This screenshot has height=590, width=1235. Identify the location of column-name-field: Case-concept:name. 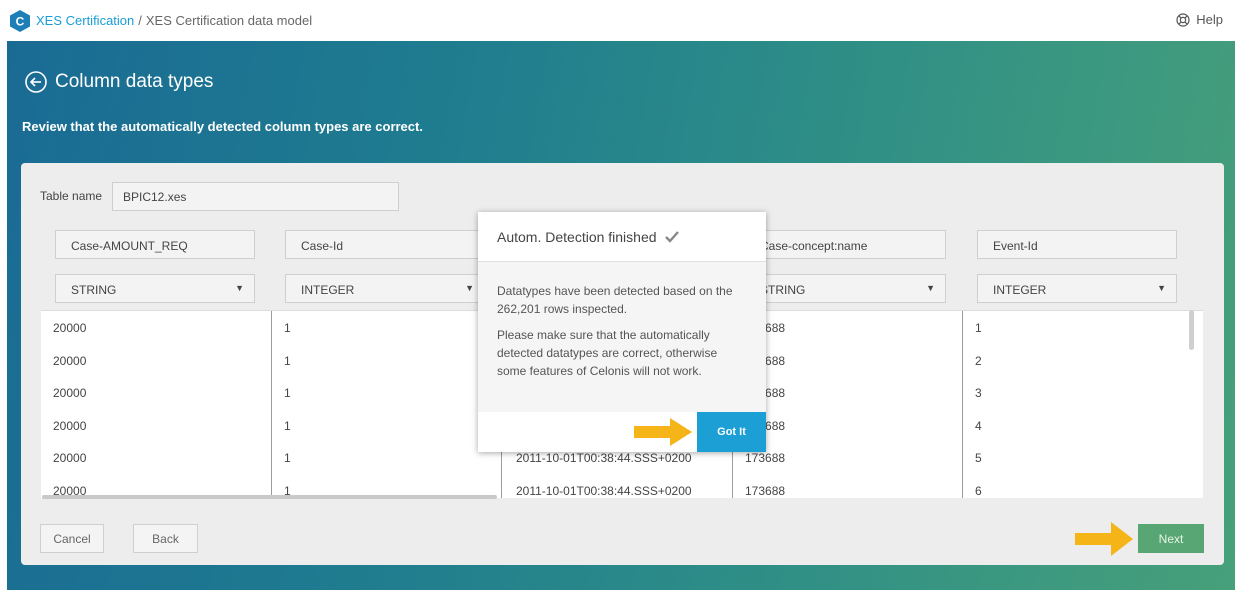
(846, 244).